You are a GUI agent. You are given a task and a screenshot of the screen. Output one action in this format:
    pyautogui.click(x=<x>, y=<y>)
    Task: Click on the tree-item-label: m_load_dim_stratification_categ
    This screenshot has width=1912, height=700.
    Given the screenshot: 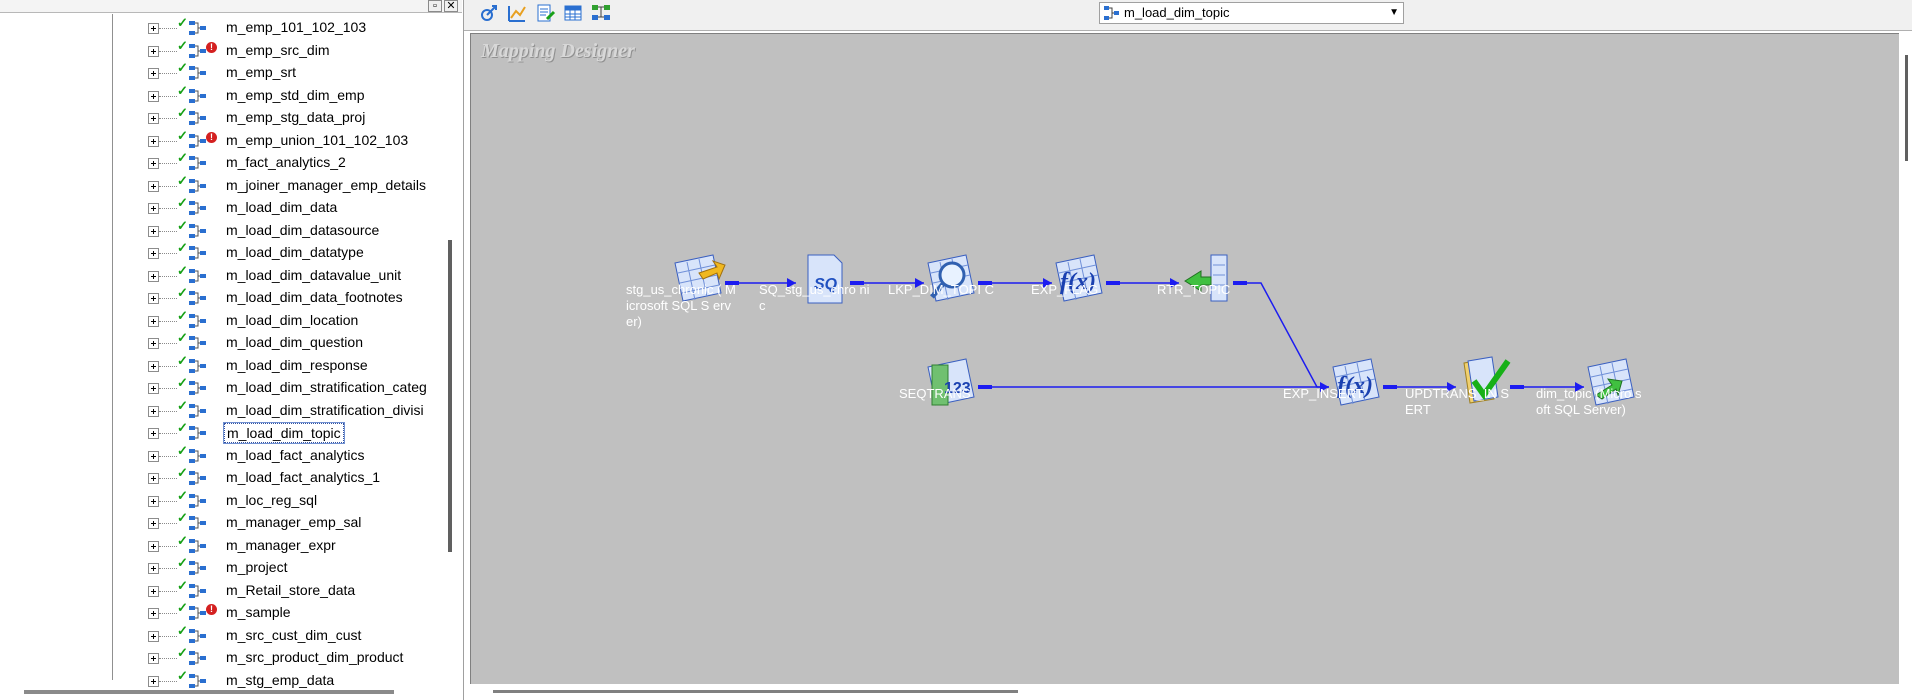 What is the action you would take?
    pyautogui.click(x=326, y=387)
    